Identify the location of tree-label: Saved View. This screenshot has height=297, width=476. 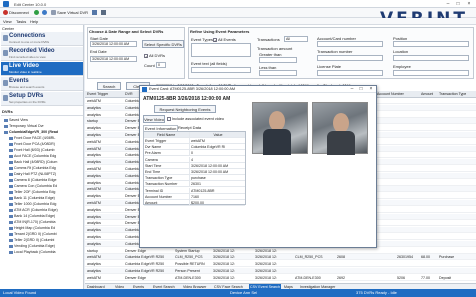
(18, 120).